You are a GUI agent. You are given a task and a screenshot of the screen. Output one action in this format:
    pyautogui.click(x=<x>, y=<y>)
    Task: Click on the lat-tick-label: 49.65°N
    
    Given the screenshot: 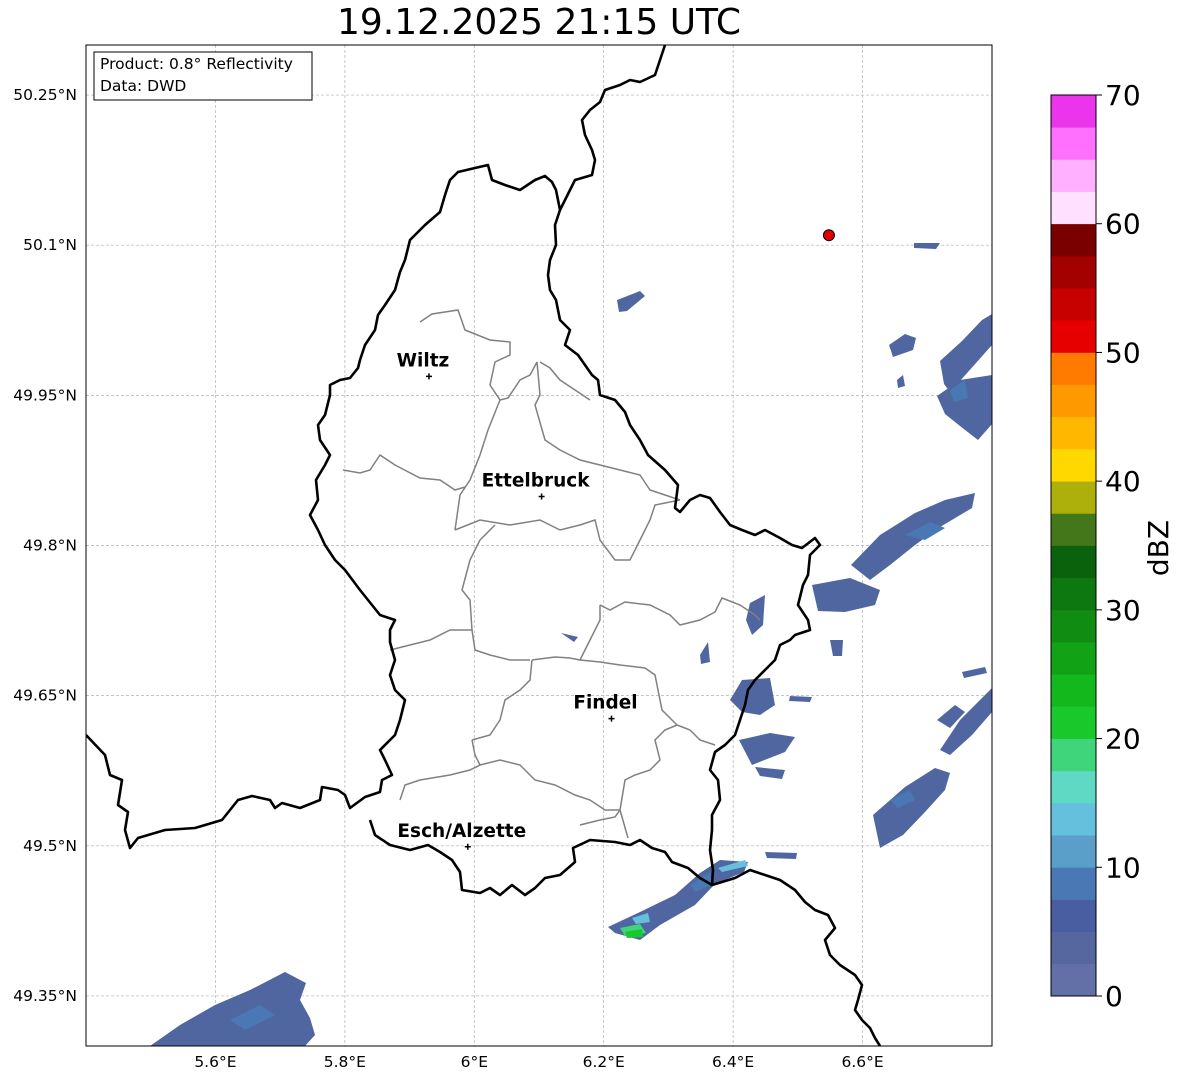 What is the action you would take?
    pyautogui.click(x=45, y=696)
    